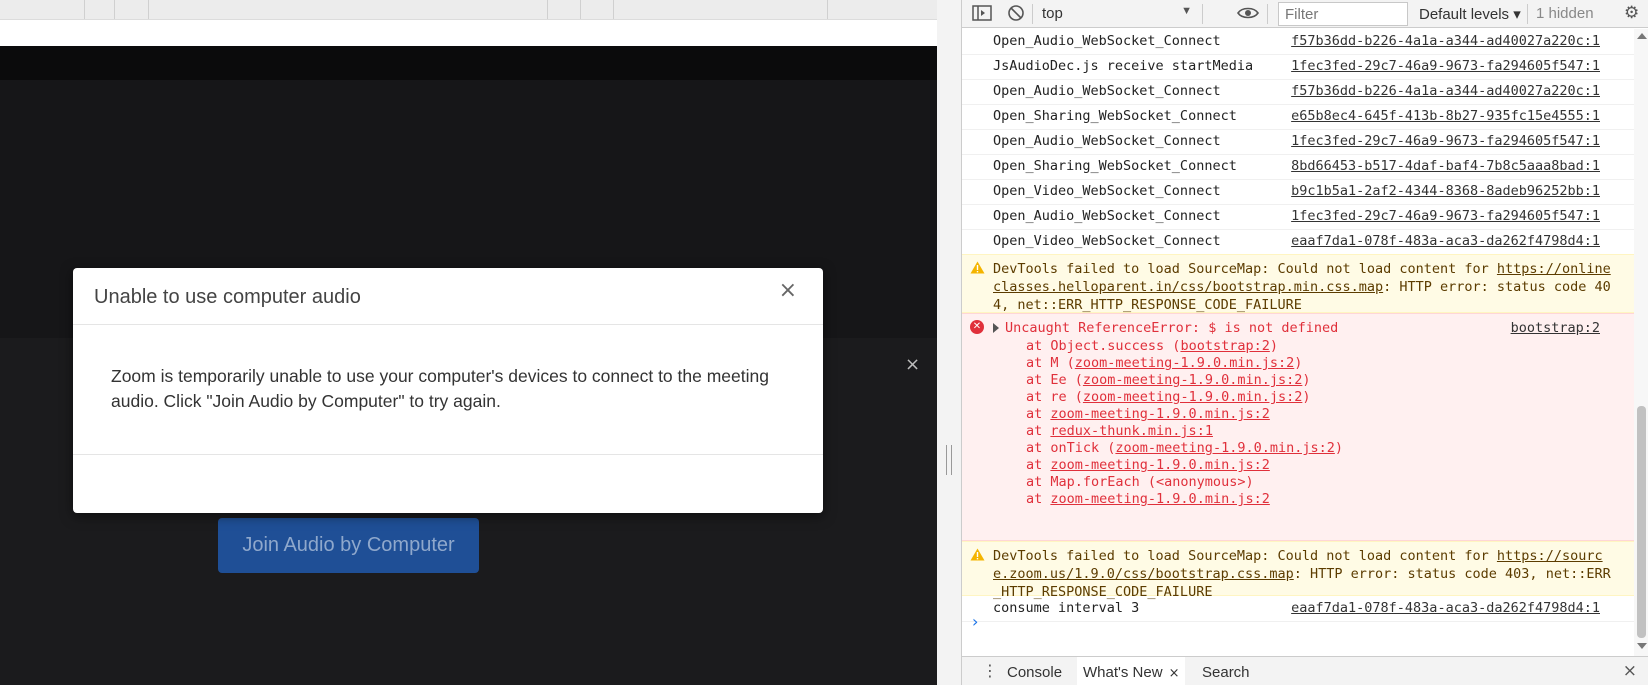 The image size is (1648, 685). I want to click on sidebar-toggle-icon, so click(982, 15).